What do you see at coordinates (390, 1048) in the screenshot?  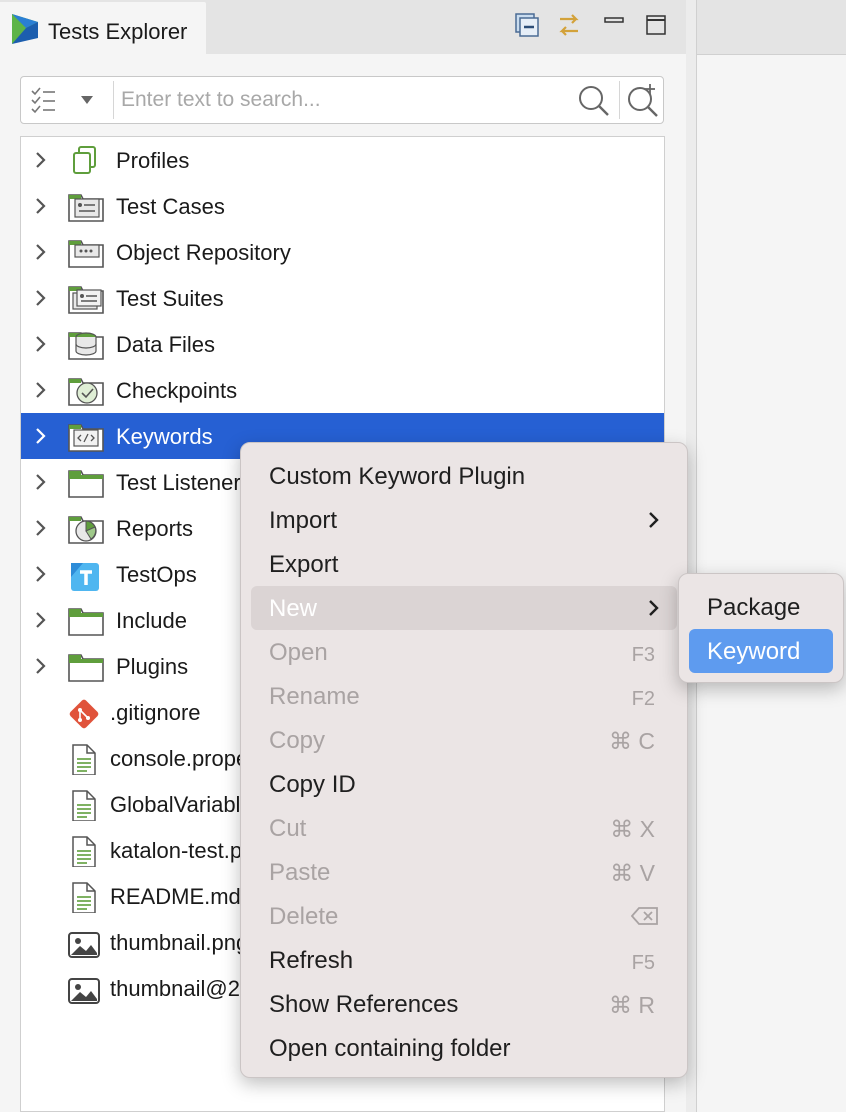 I see `menu-item-label: Open containing folder` at bounding box center [390, 1048].